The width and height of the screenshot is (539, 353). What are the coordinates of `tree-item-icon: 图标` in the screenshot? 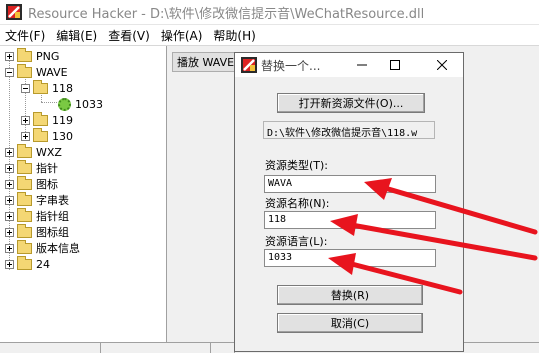 It's located at (31, 183).